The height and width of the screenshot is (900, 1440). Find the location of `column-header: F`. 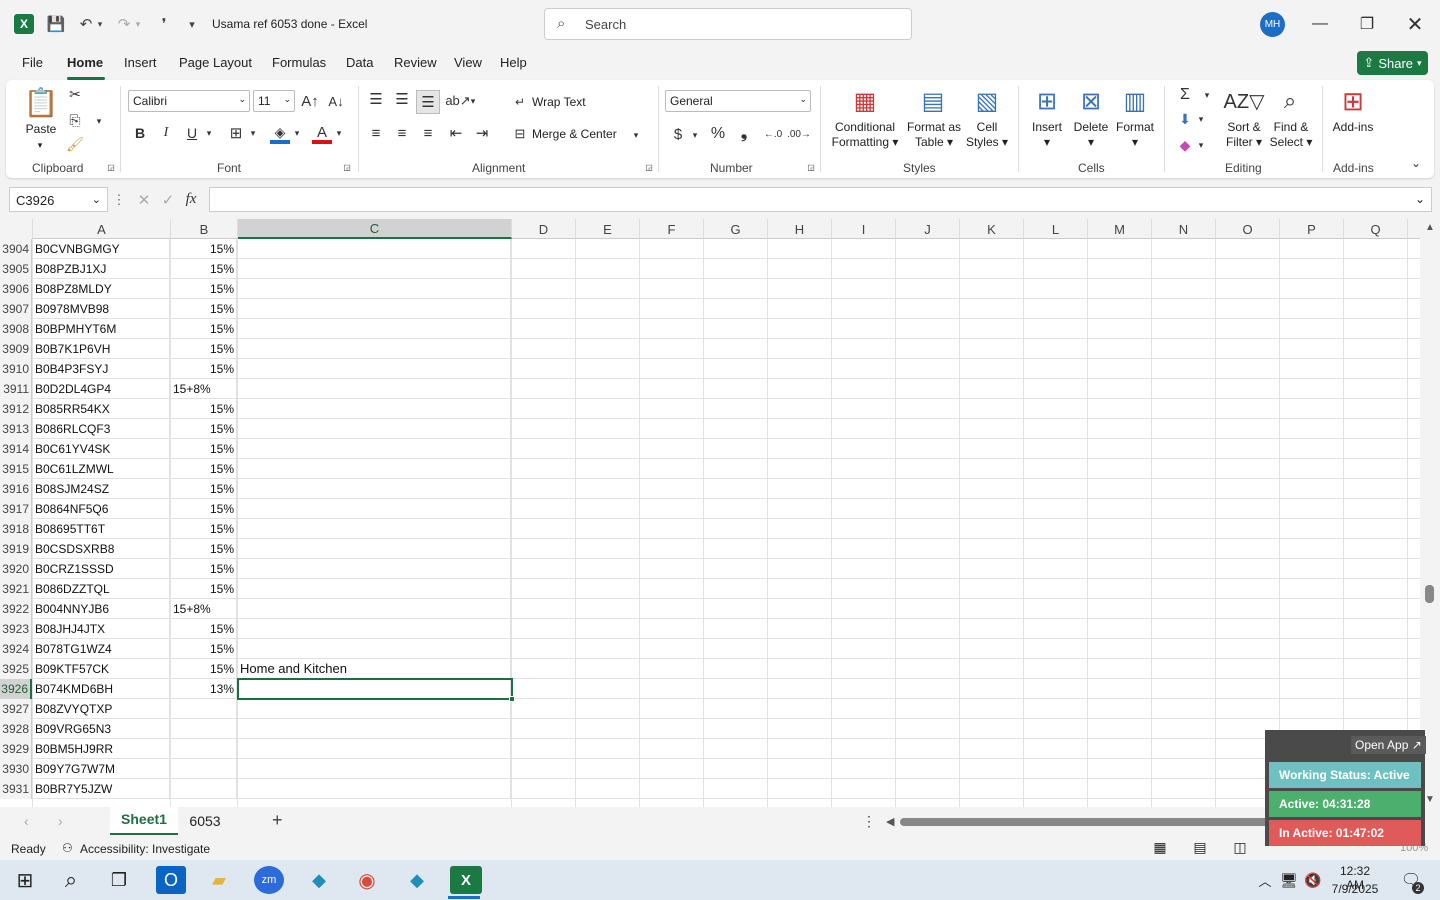

column-header: F is located at coordinates (672, 229).